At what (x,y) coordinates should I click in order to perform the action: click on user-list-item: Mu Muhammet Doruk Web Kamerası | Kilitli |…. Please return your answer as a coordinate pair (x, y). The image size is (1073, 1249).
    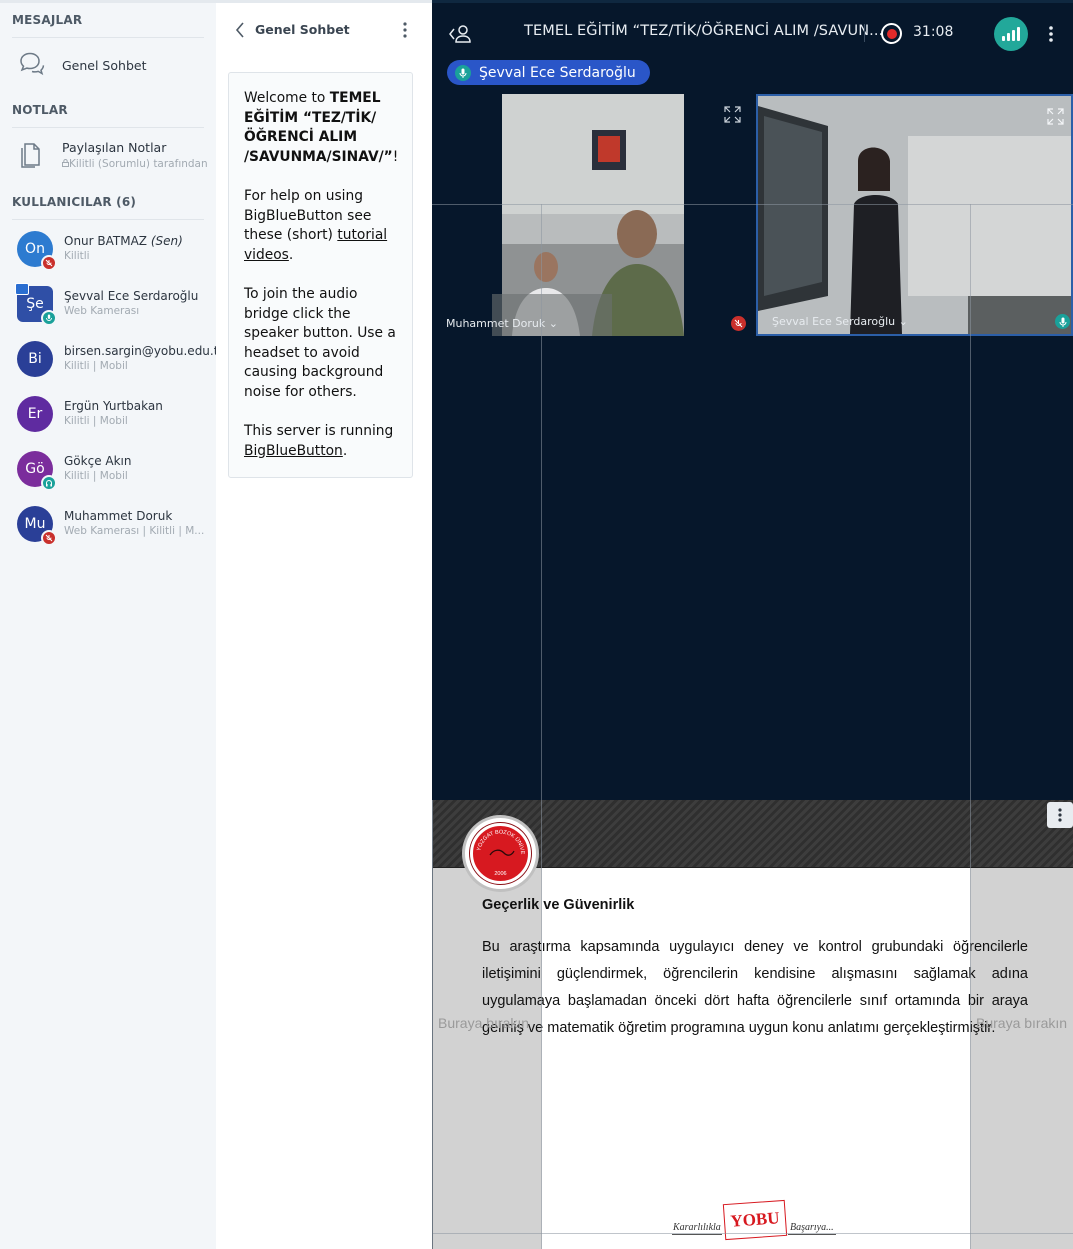
    Looking at the image, I should click on (108, 531).